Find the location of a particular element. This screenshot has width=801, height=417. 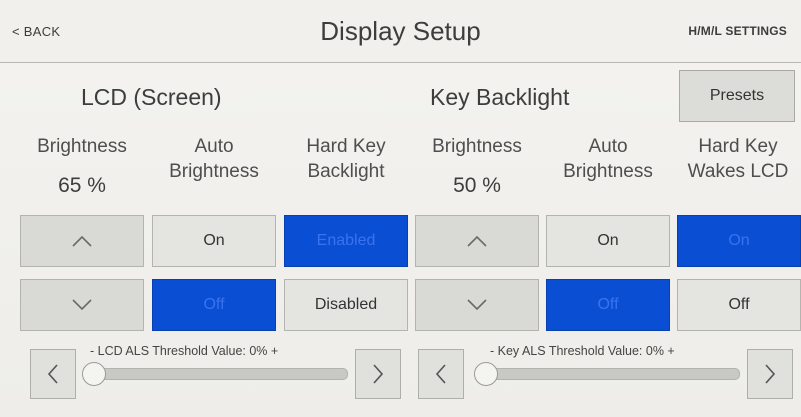

key-als-slider-knob is located at coordinates (486, 374).